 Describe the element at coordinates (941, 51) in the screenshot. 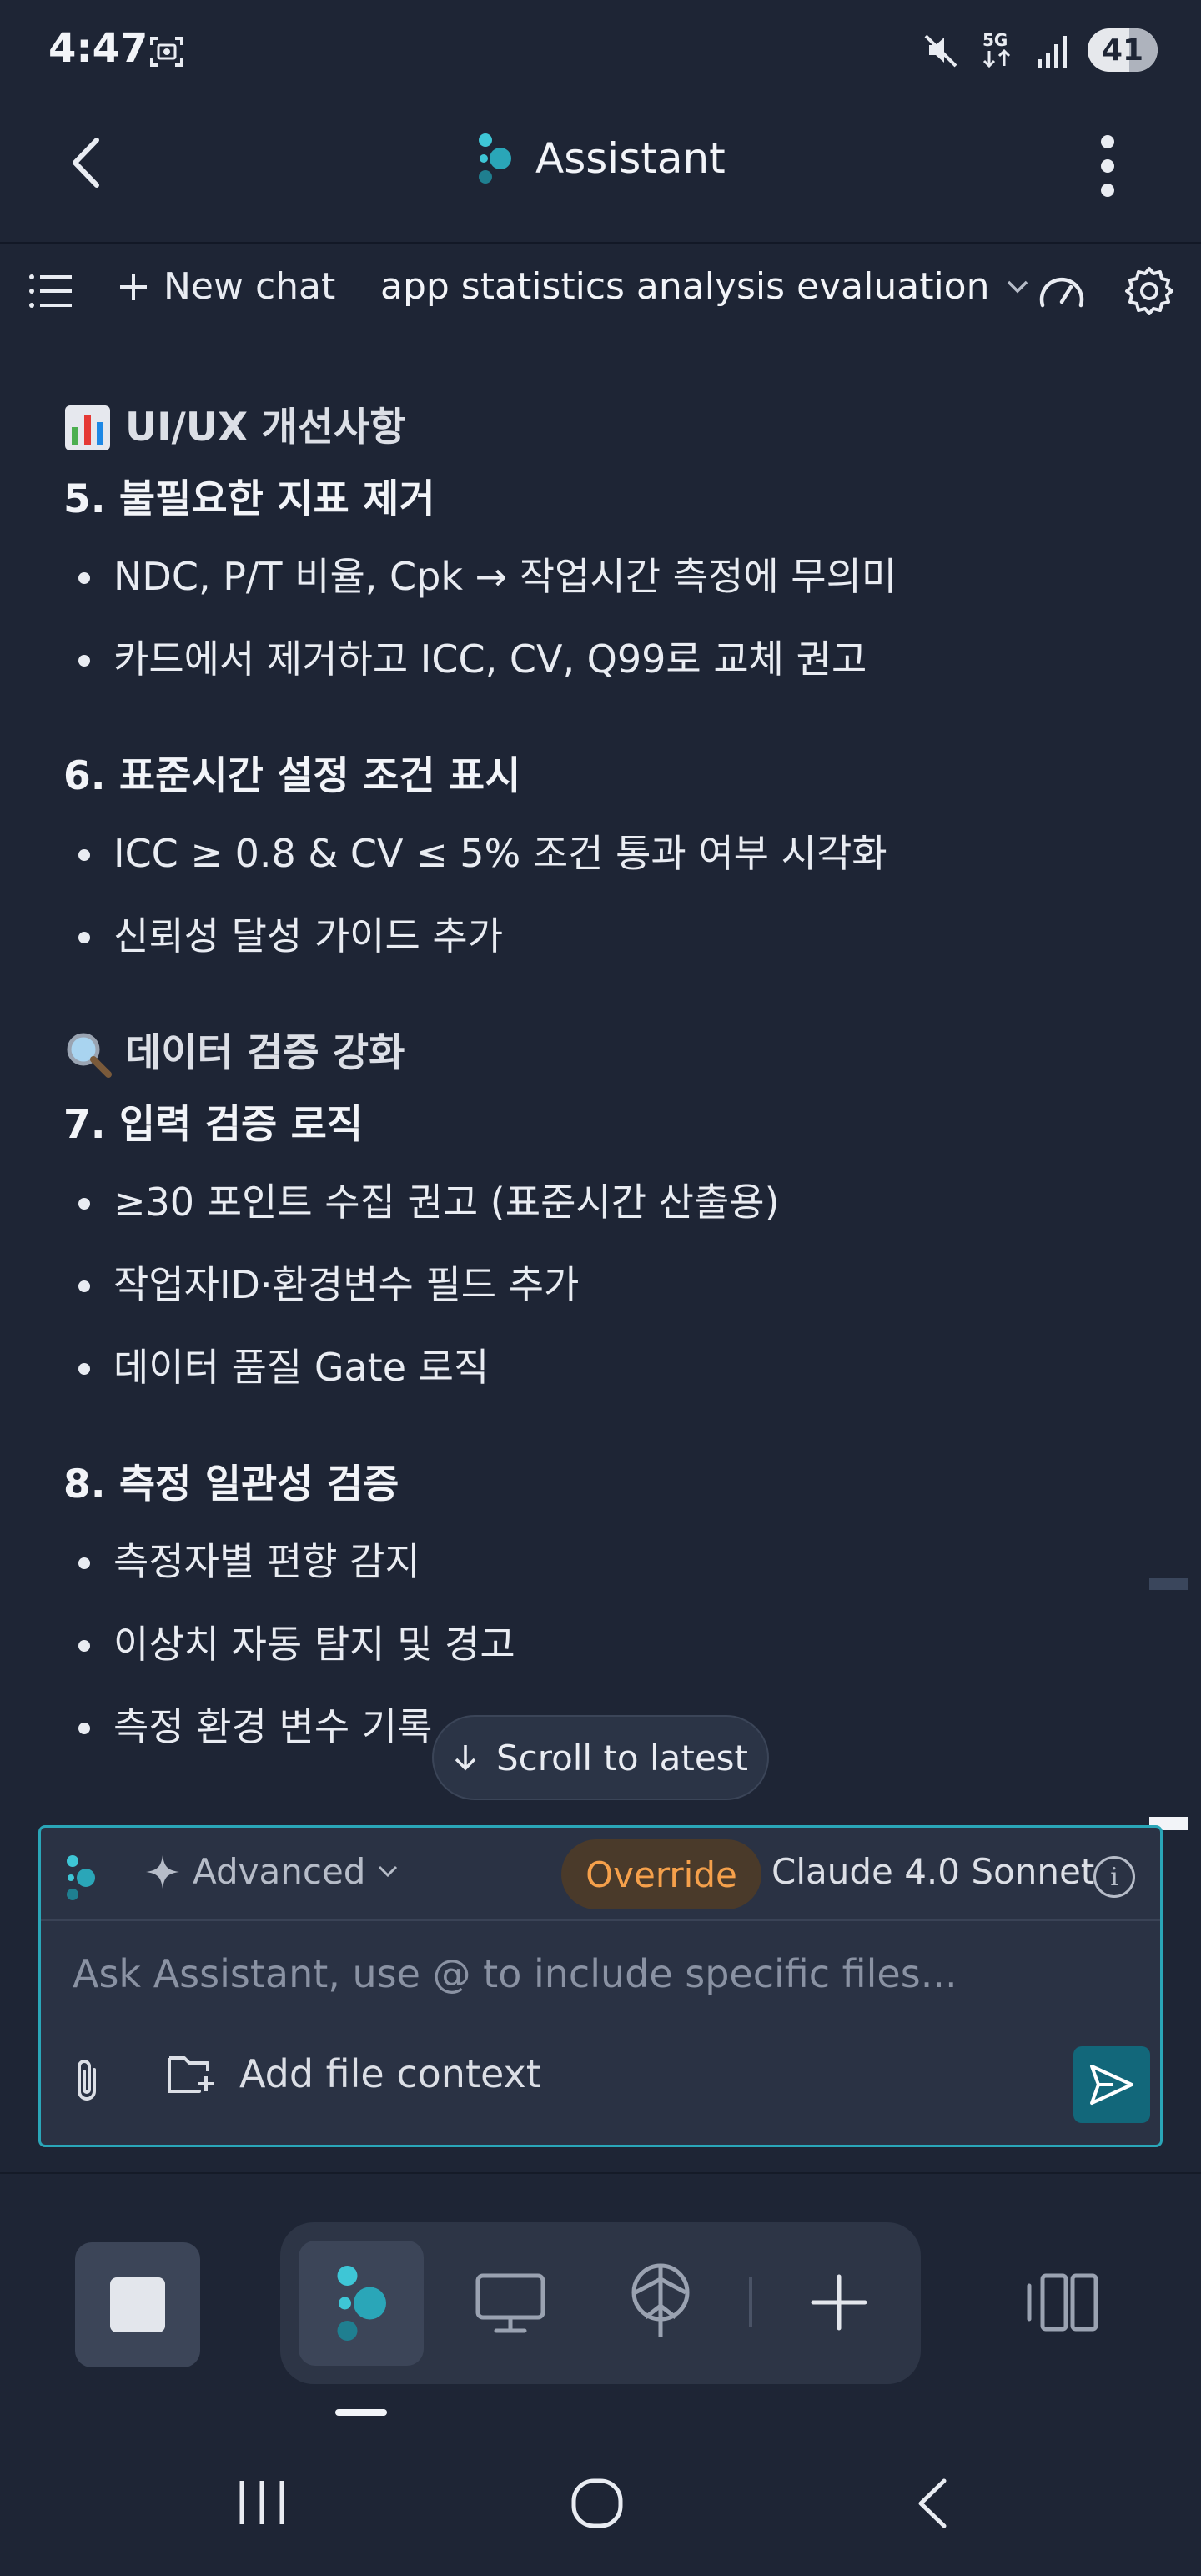

I see `mute-icon` at that location.